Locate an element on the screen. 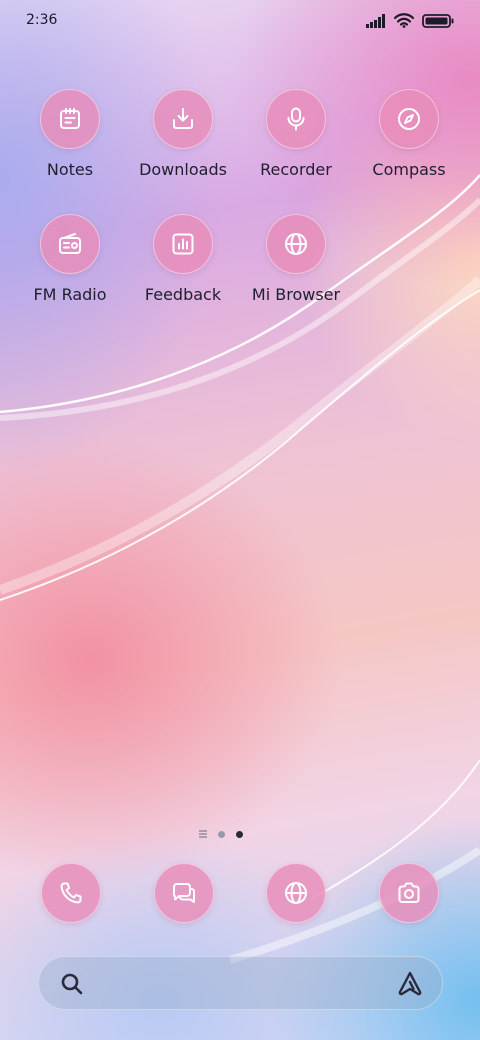  app-recorder: Recorder is located at coordinates (296, 134).